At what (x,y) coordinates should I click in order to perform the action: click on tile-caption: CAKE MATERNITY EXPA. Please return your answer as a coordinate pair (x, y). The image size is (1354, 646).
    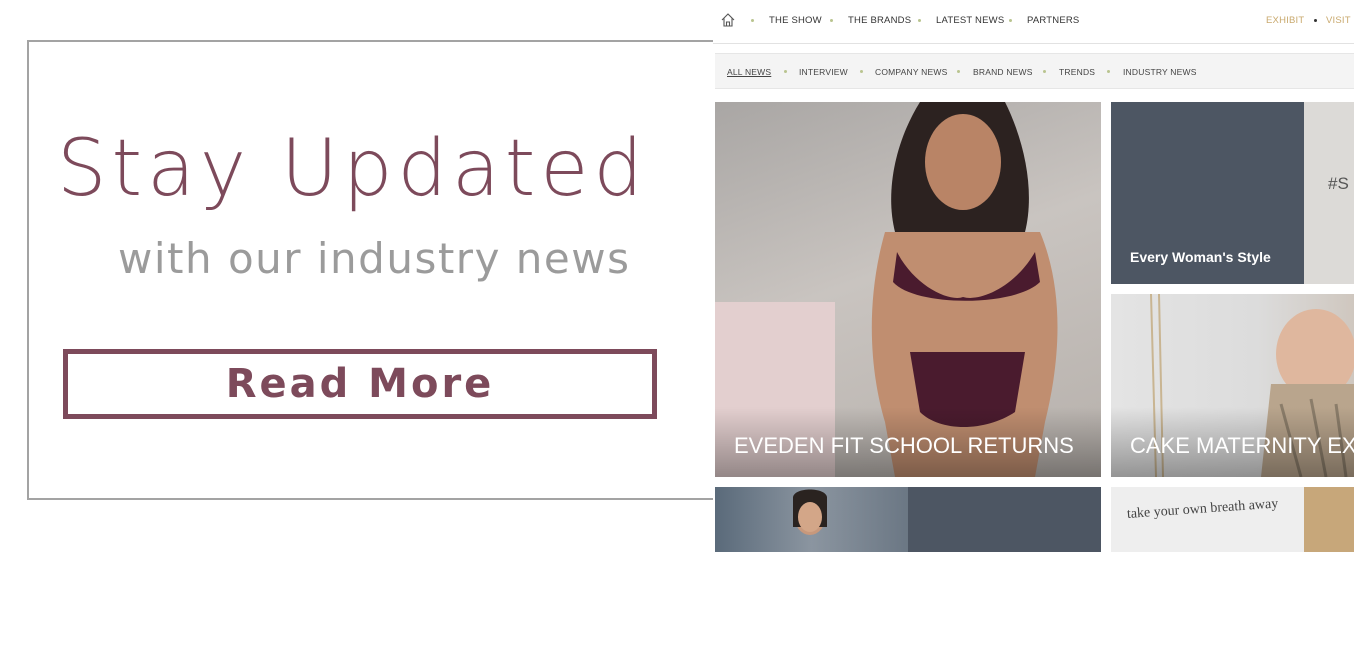
    Looking at the image, I should click on (1242, 445).